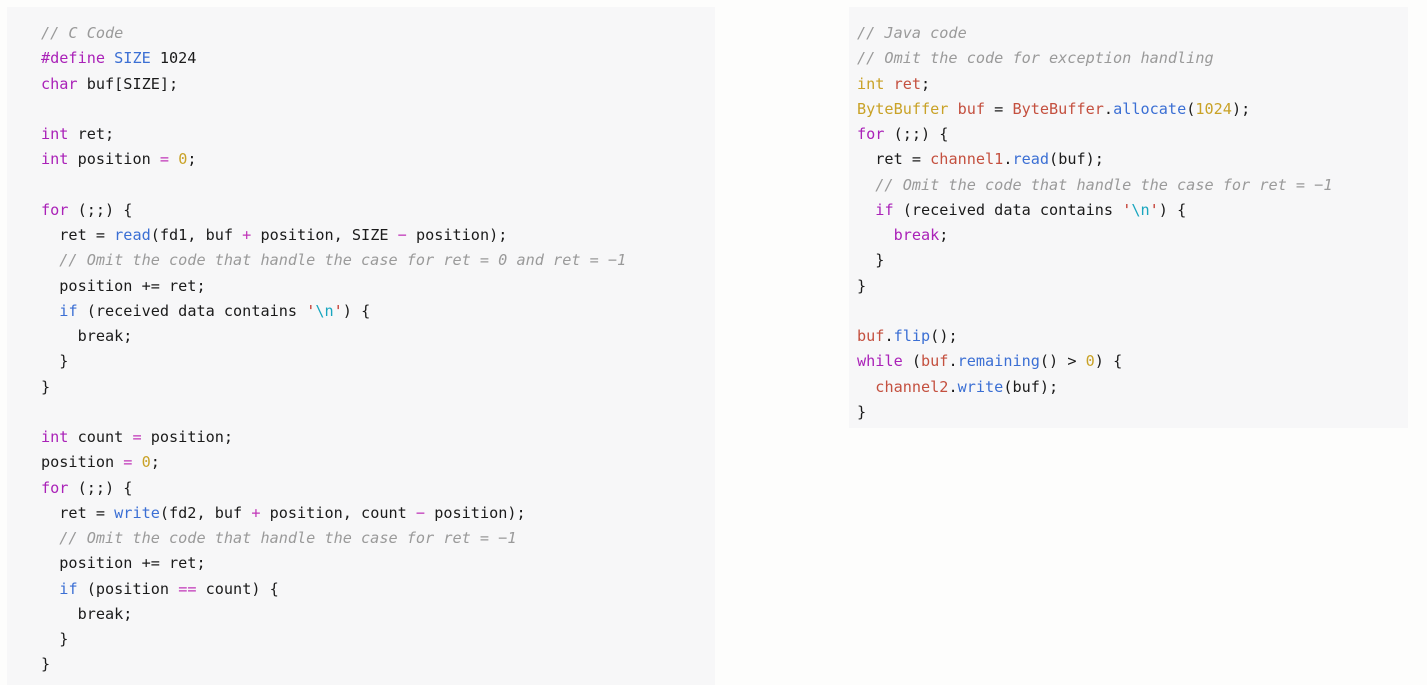 The image size is (1427, 685). What do you see at coordinates (1058, 108) in the screenshot?
I see `code-token: ByteBuffer` at bounding box center [1058, 108].